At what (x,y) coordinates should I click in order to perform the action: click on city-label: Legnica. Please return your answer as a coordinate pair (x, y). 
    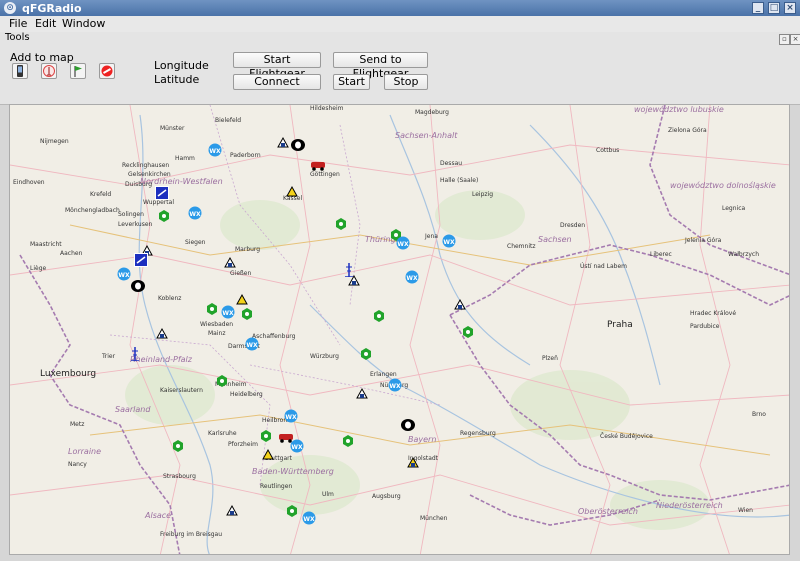
    Looking at the image, I should click on (734, 208).